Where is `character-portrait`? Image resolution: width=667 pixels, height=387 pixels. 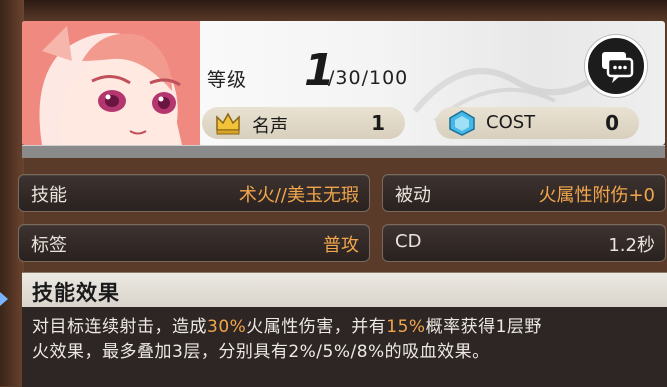 character-portrait is located at coordinates (111, 83).